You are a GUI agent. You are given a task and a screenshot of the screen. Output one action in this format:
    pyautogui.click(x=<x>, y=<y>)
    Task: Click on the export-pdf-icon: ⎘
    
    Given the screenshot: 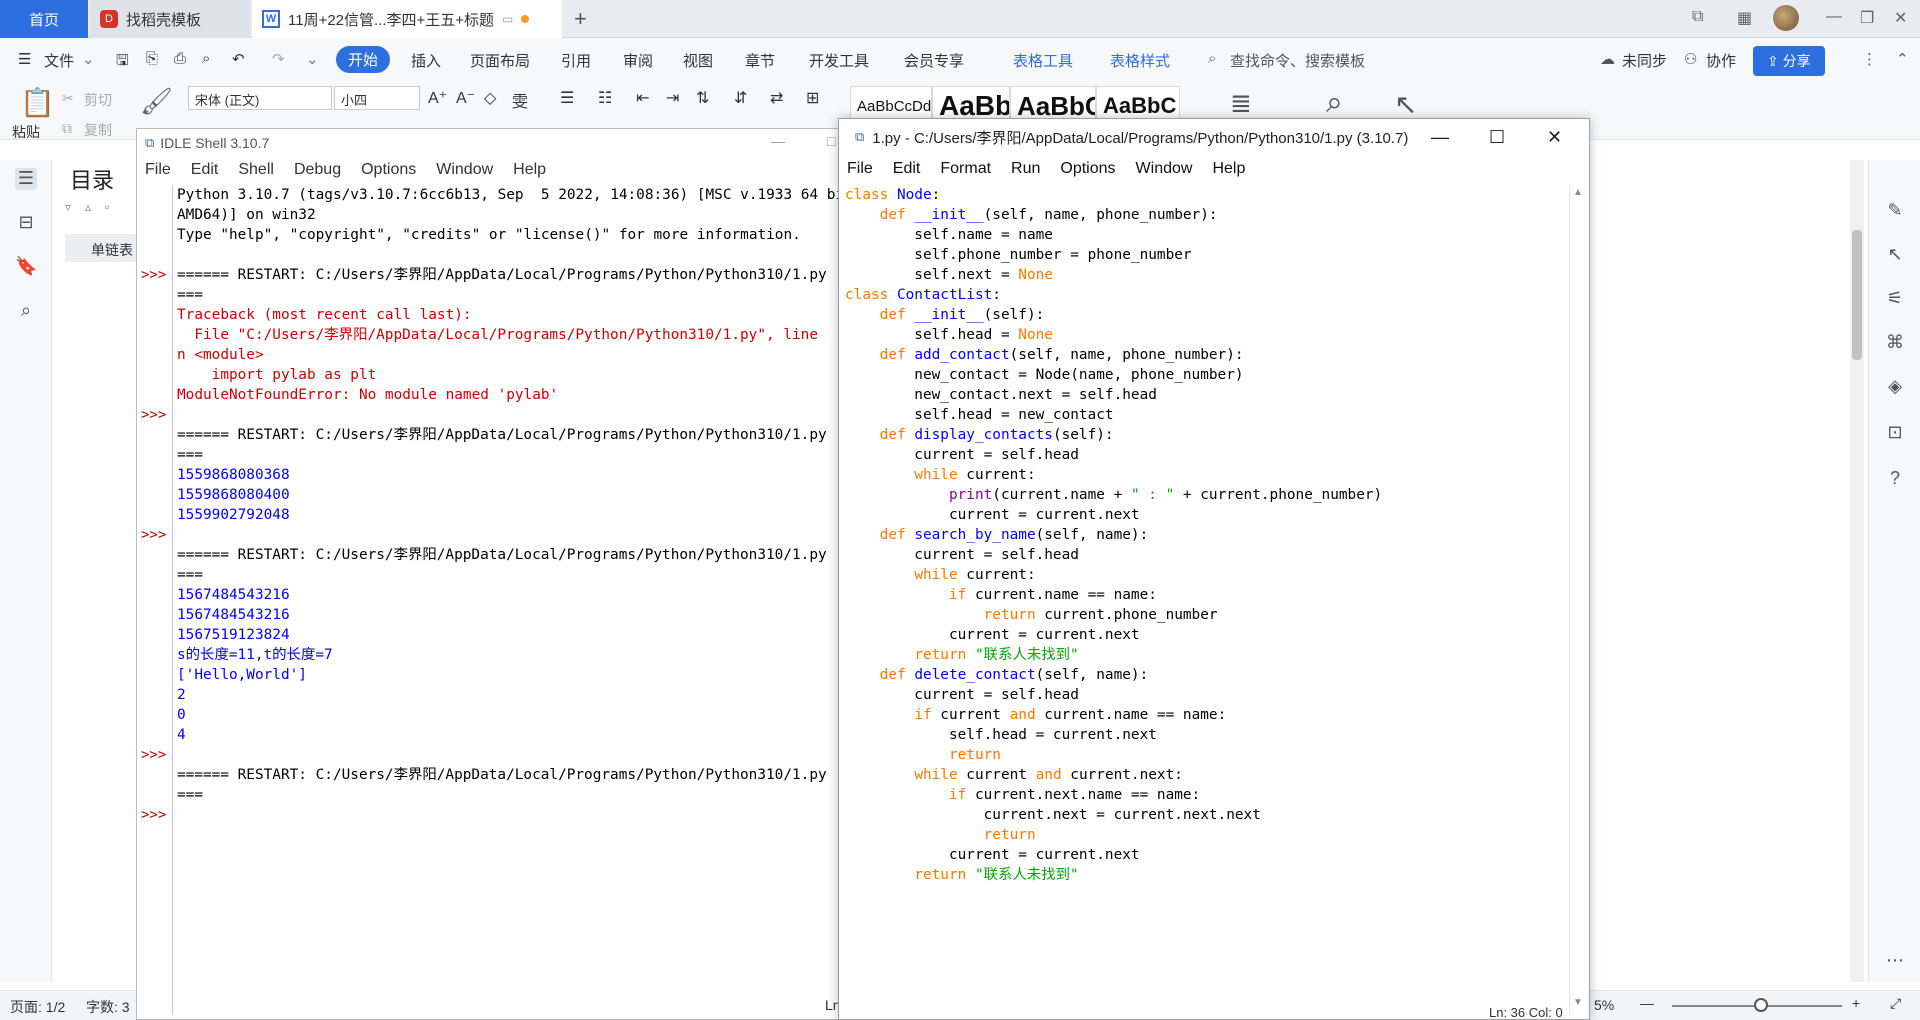 What is the action you would take?
    pyautogui.click(x=152, y=58)
    